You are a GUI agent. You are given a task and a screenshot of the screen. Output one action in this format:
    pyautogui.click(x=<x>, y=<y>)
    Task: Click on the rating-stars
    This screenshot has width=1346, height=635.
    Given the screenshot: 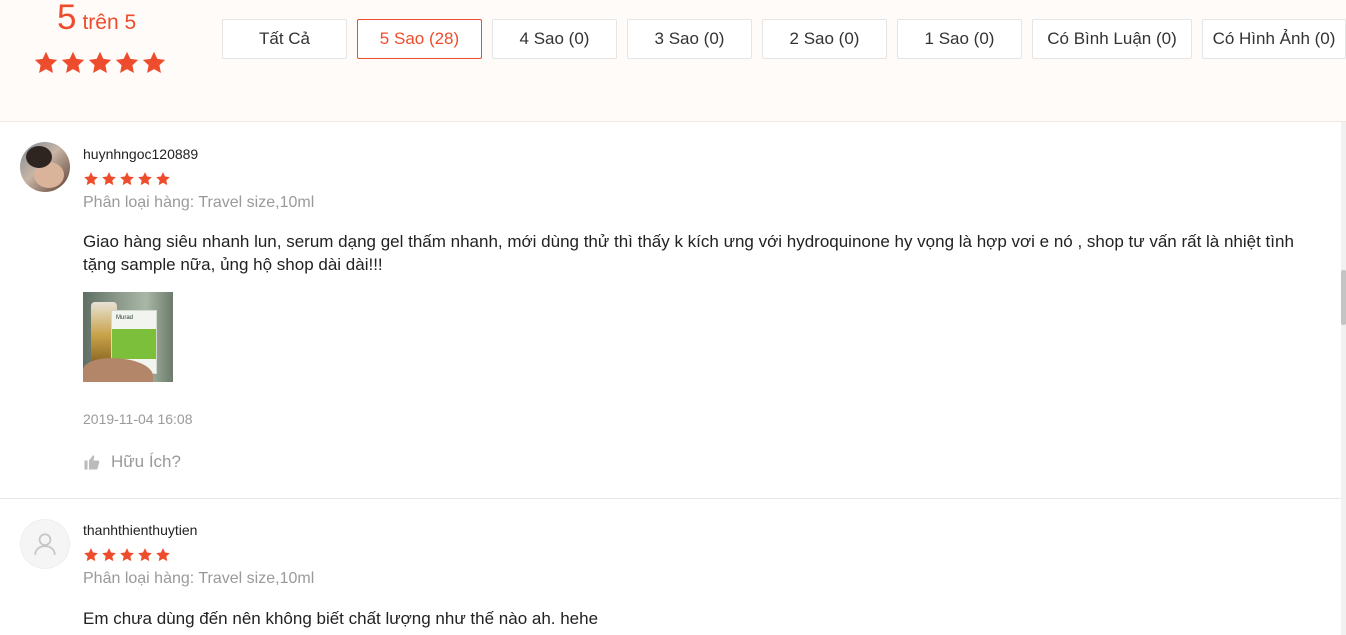 What is the action you would take?
    pyautogui.click(x=100, y=63)
    